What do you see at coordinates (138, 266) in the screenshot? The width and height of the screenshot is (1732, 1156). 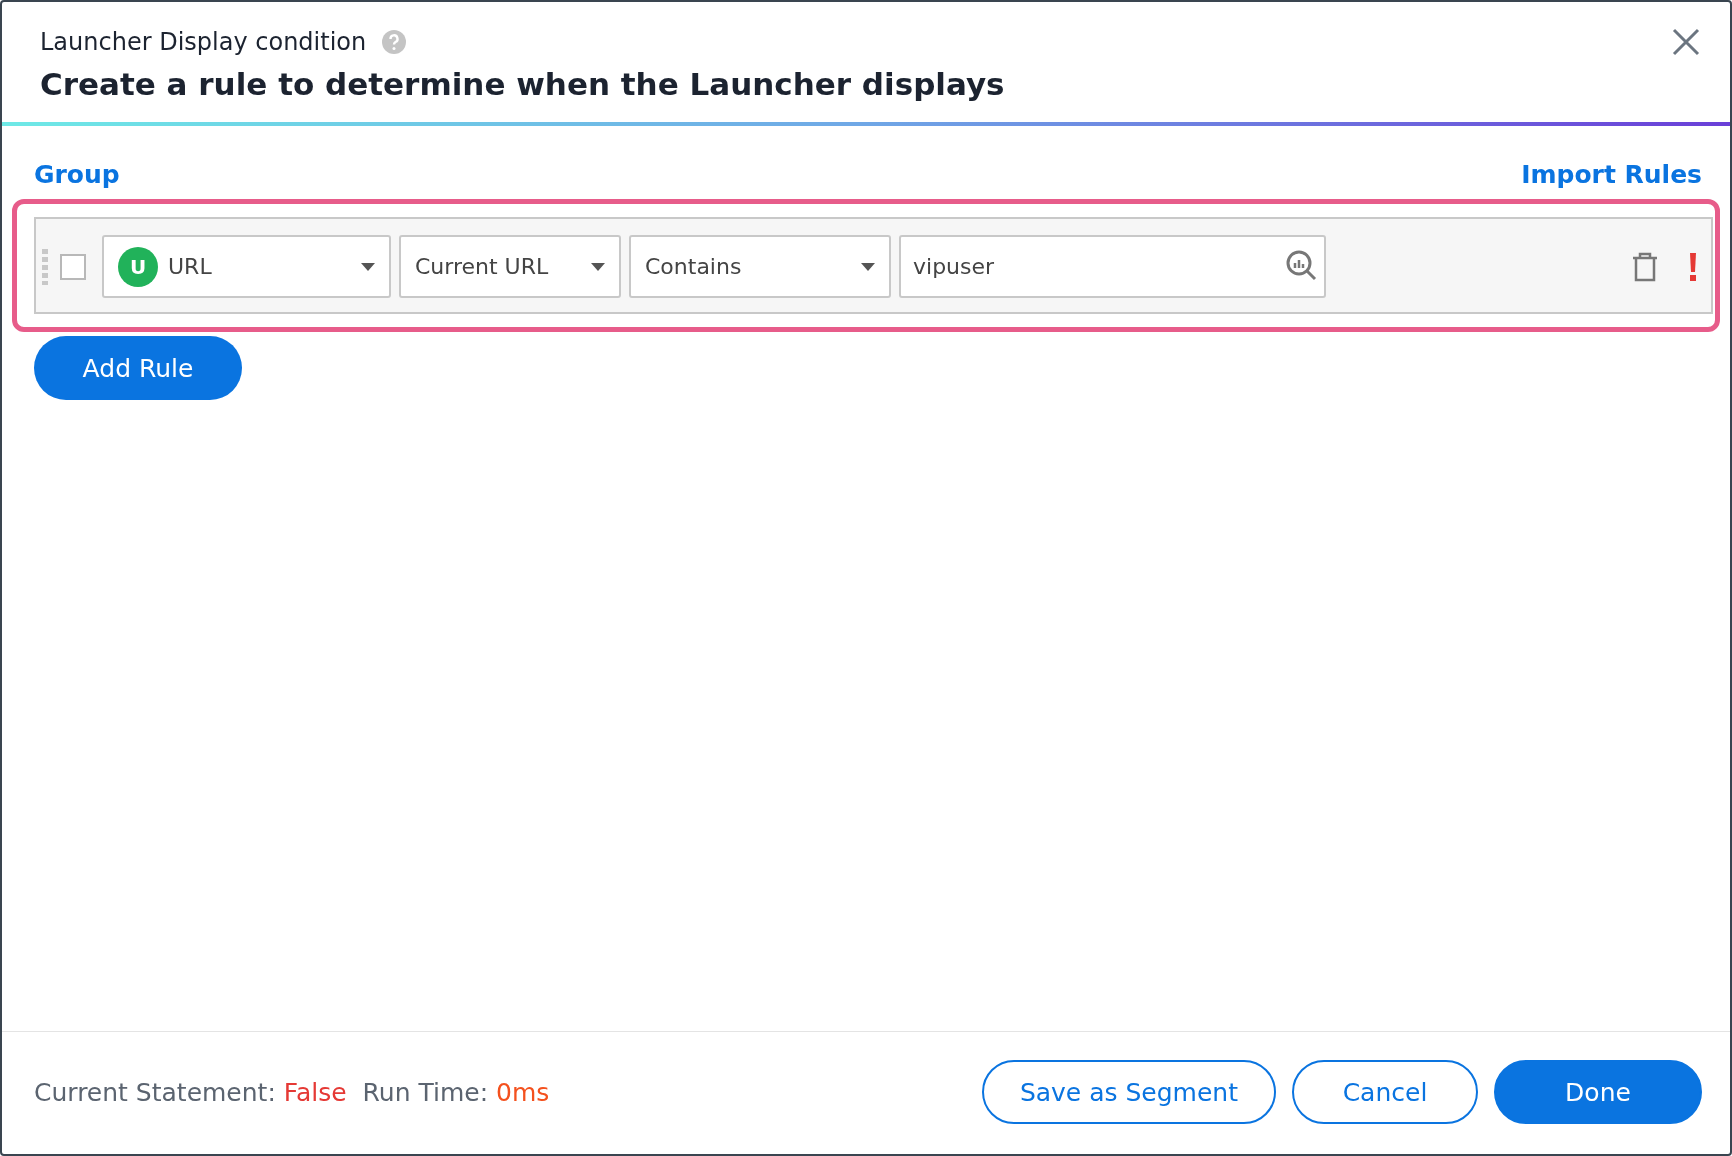 I see `attribute-badge: U` at bounding box center [138, 266].